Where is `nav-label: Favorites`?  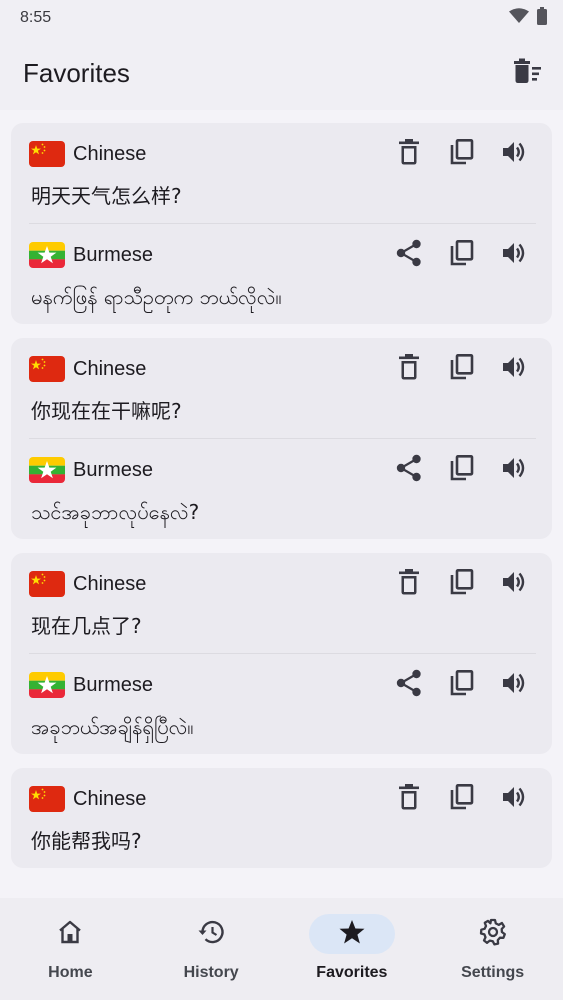
nav-label: Favorites is located at coordinates (352, 972).